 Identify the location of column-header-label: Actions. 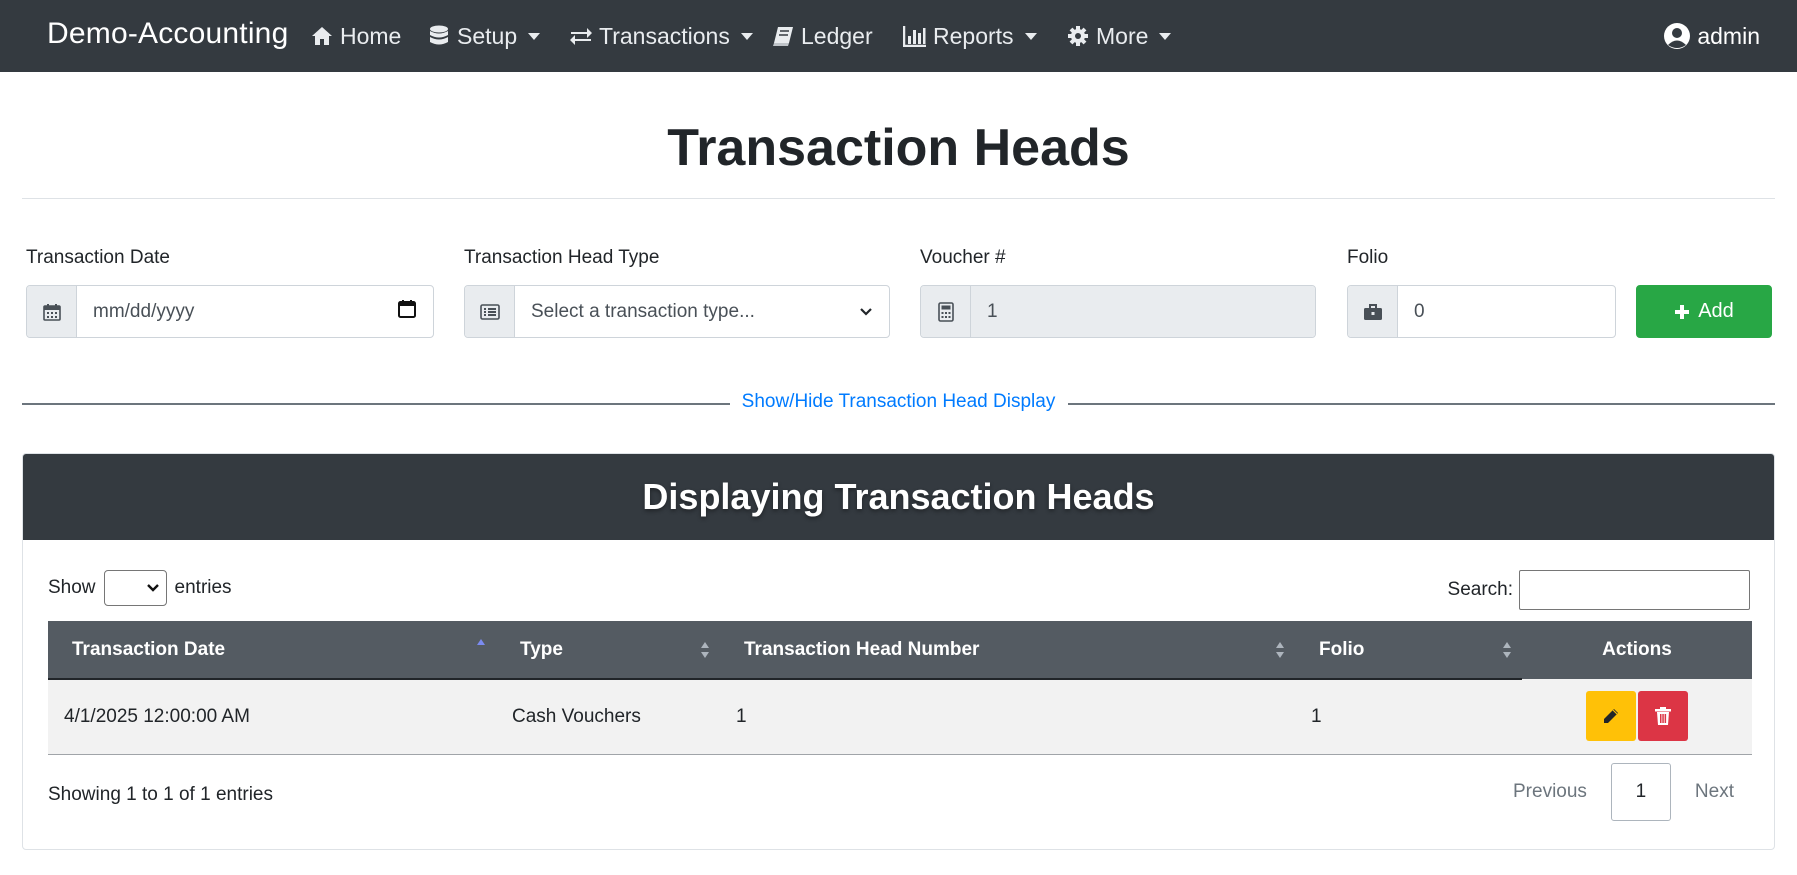
(1637, 649).